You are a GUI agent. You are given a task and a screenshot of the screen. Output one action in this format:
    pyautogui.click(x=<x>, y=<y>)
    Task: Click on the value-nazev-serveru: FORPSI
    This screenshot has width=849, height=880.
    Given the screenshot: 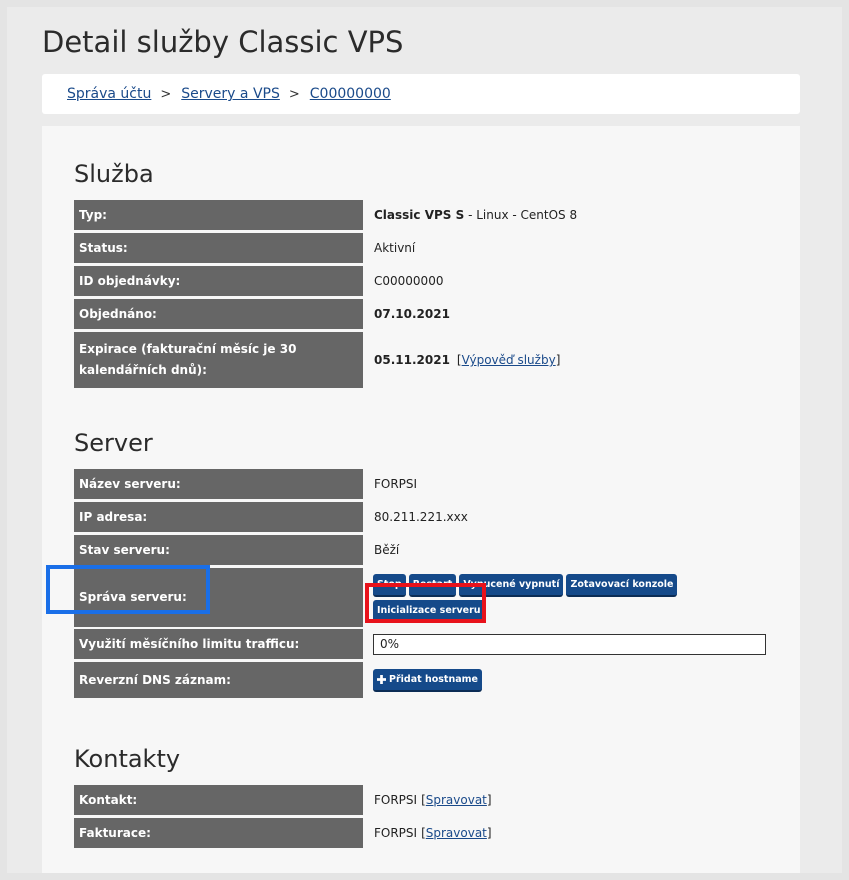 What is the action you would take?
    pyautogui.click(x=396, y=484)
    